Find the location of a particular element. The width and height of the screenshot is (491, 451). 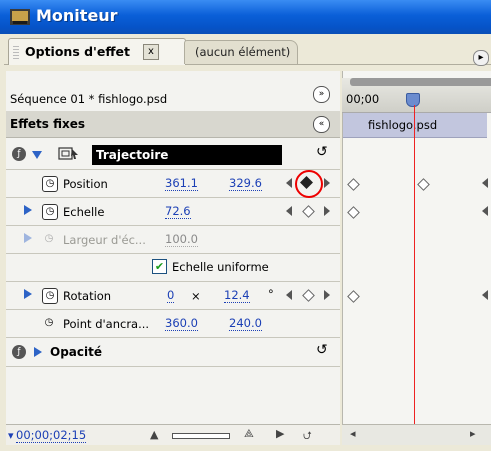

playhead-icon is located at coordinates (413, 100).